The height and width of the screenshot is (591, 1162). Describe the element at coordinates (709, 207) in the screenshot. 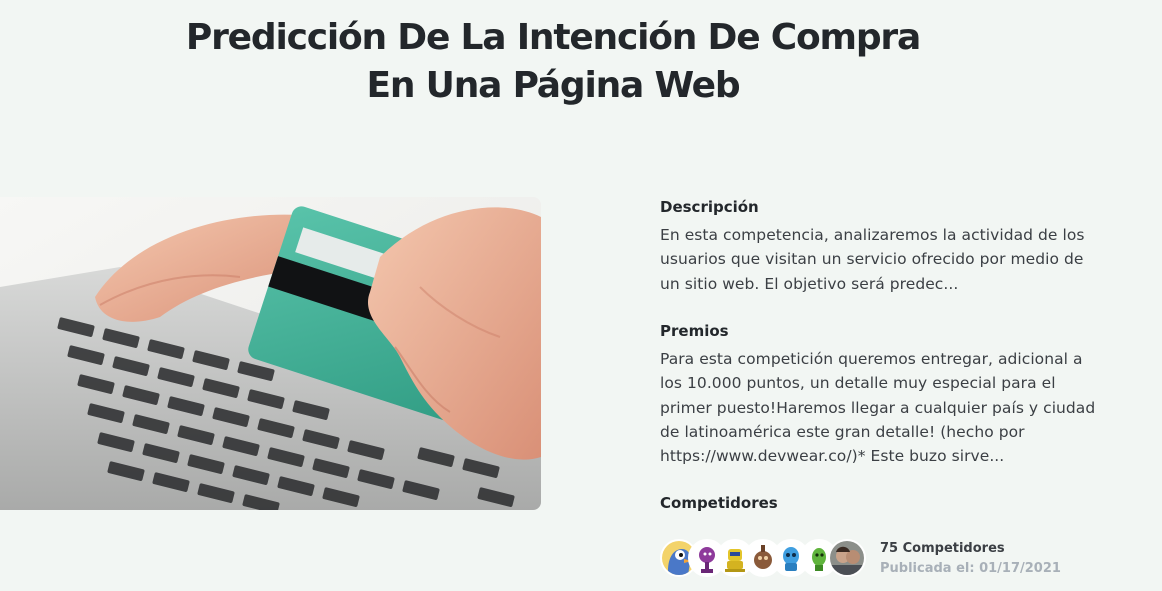

I see `description-heading: Descripción` at that location.